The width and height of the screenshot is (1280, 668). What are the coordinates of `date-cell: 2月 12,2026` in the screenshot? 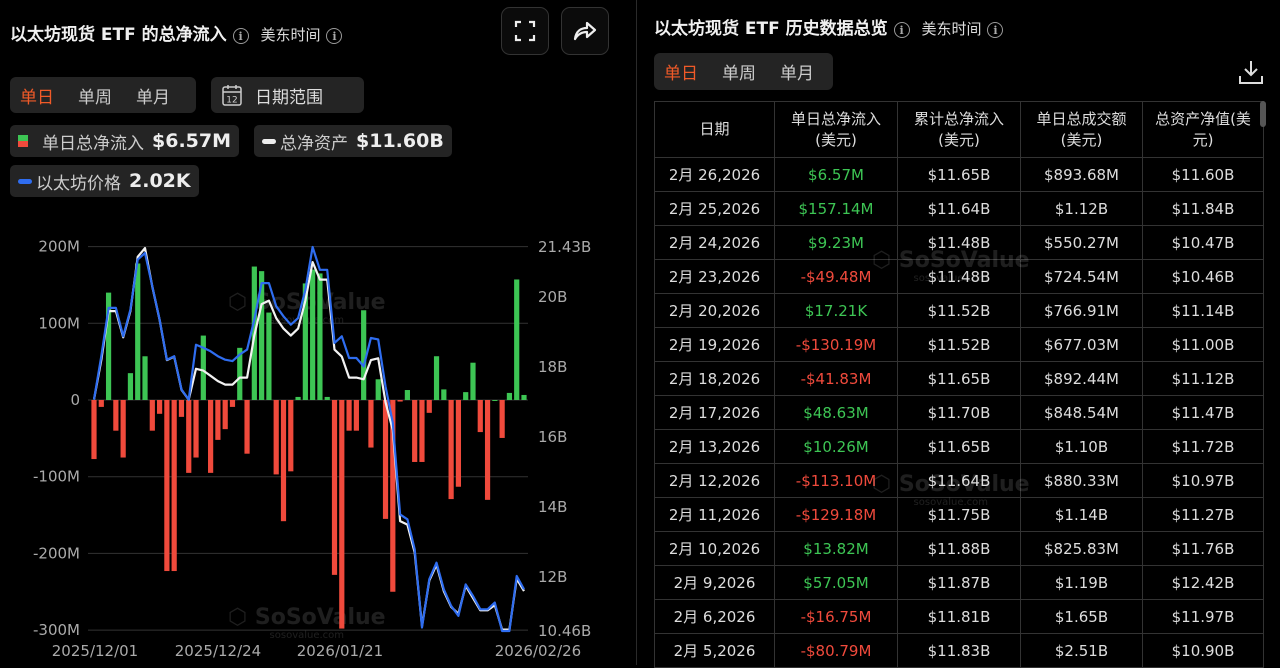 It's located at (714, 480).